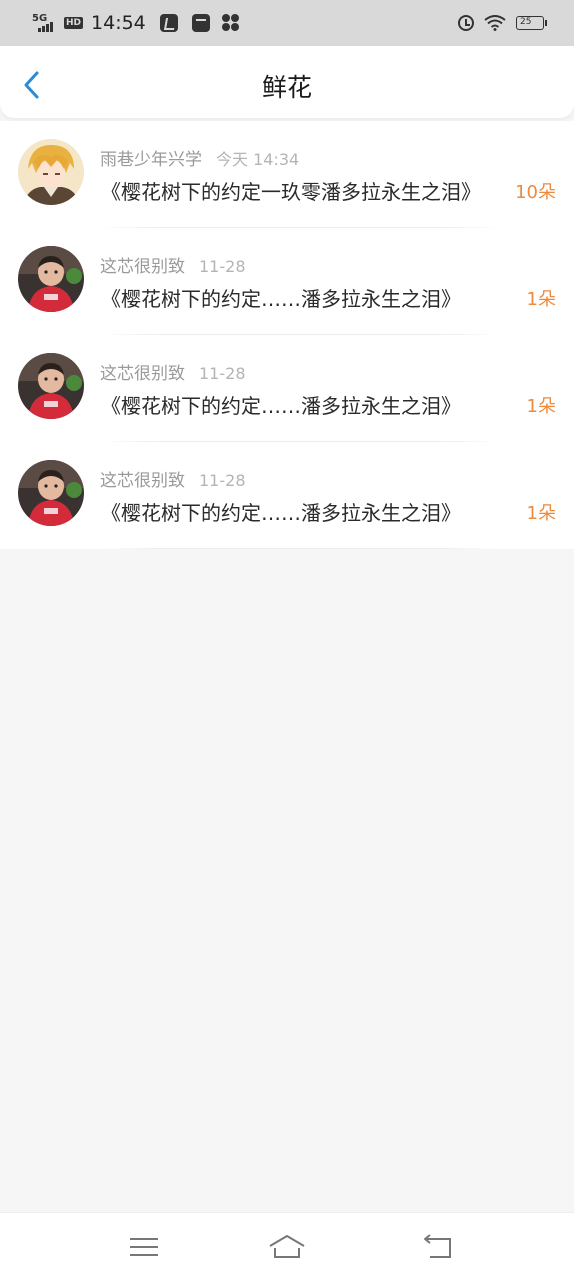 The height and width of the screenshot is (1280, 574). Describe the element at coordinates (230, 23) in the screenshot. I see `clover-icon` at that location.